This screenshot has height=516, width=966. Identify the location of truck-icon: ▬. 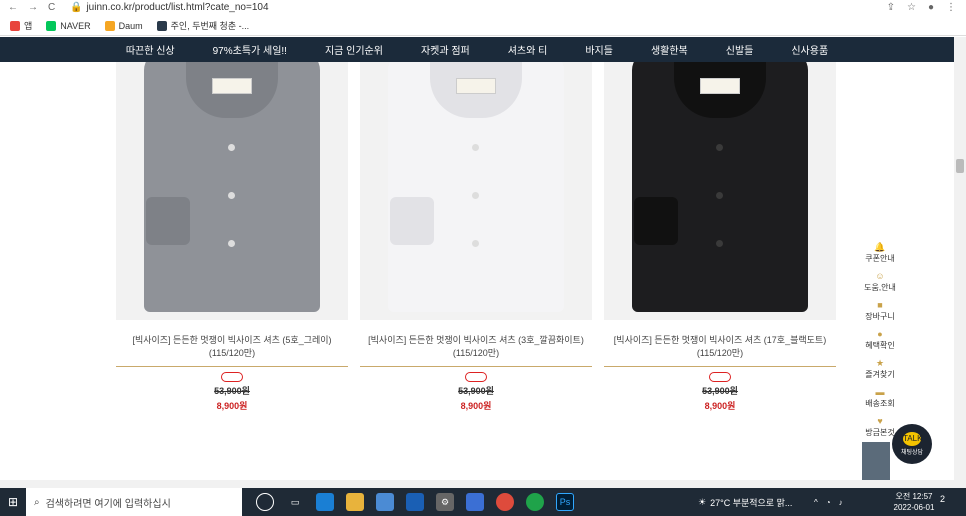
(880, 392).